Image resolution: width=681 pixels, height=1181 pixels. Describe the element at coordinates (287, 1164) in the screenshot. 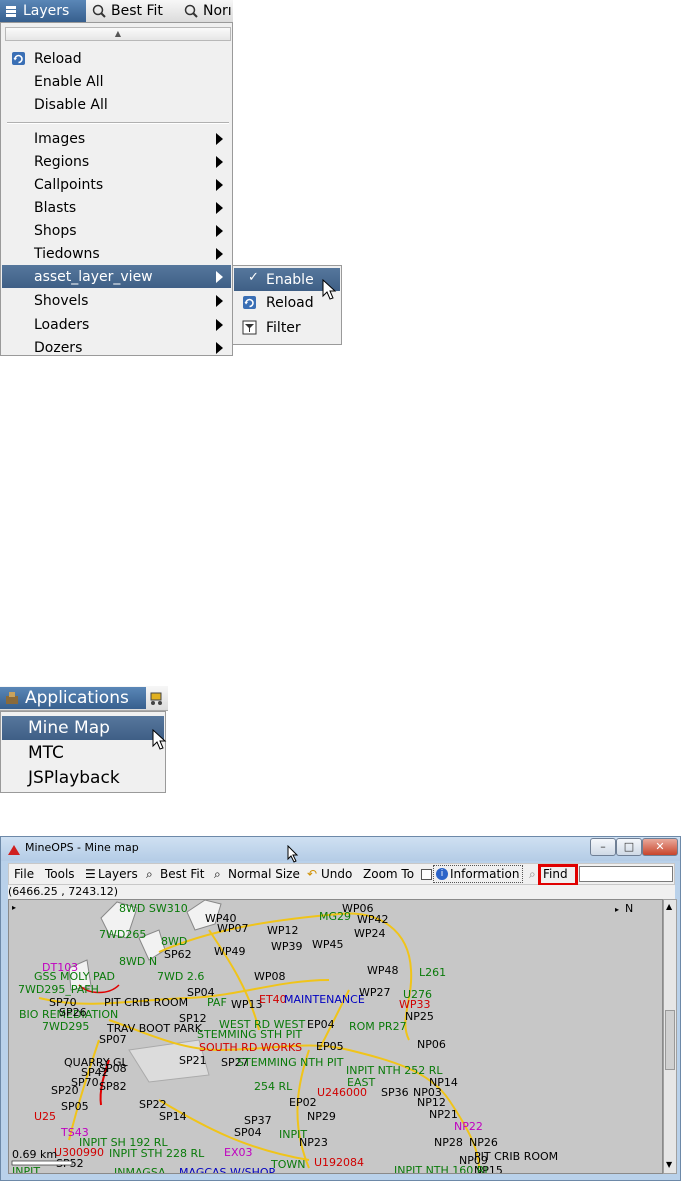

I see `map-label: TOWN` at that location.